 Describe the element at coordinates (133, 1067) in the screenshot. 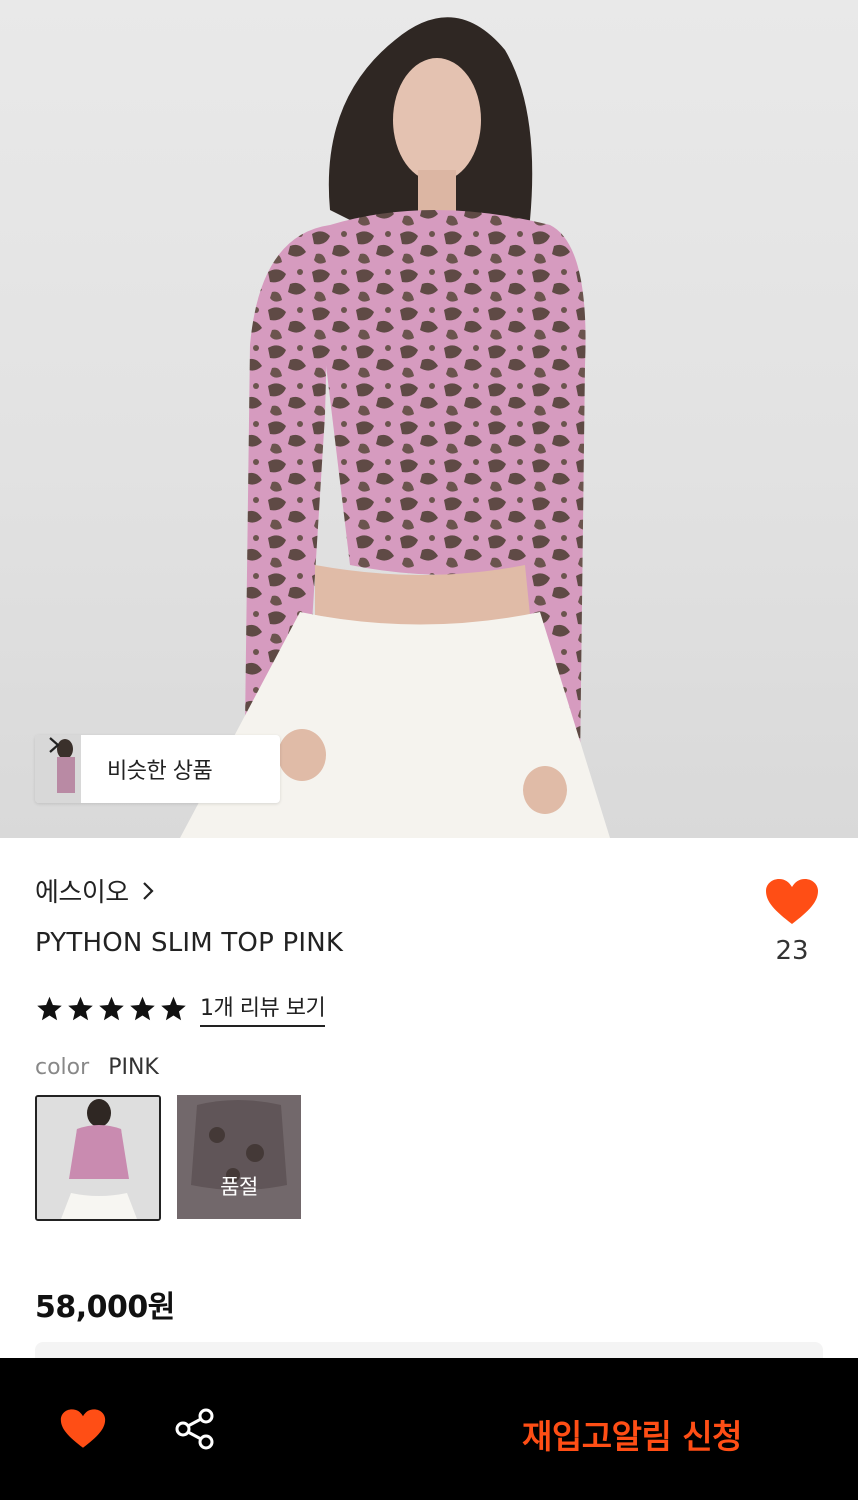

I see `color-value: PINK` at that location.